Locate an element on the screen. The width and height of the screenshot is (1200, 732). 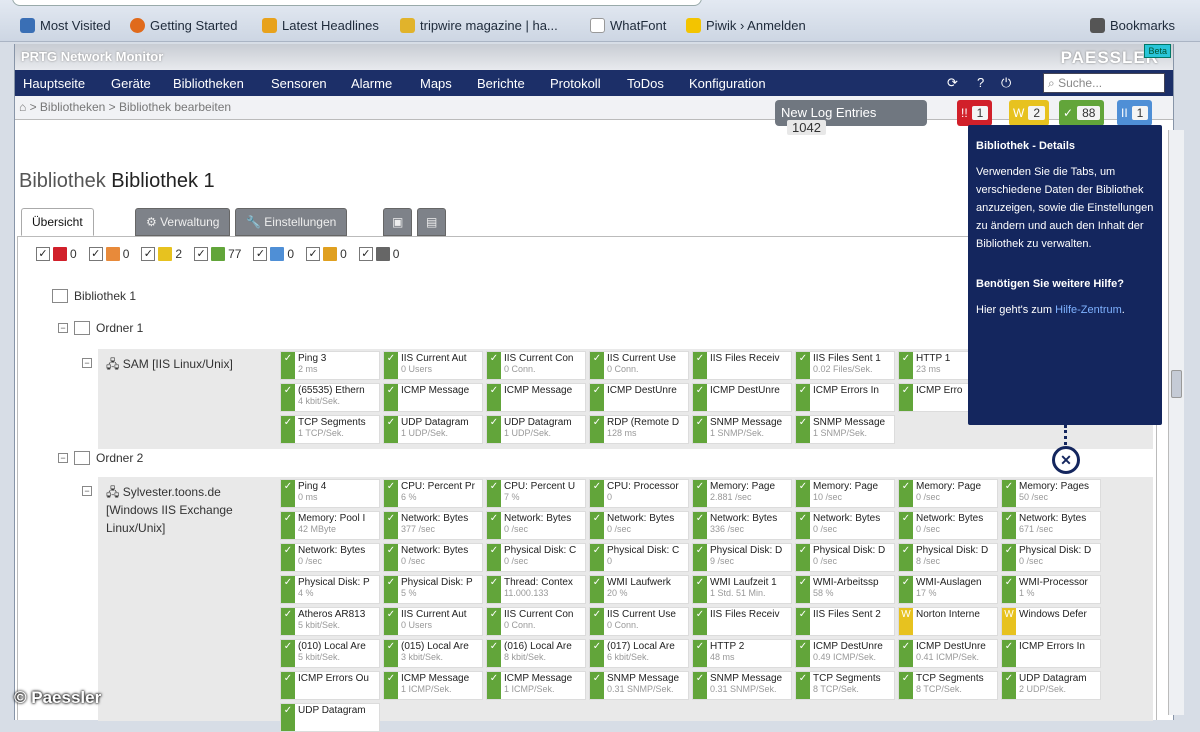
sensor-tile: ✓ IIS Files Sent 1 0.02 Files/Sek. is located at coordinates (845, 365).